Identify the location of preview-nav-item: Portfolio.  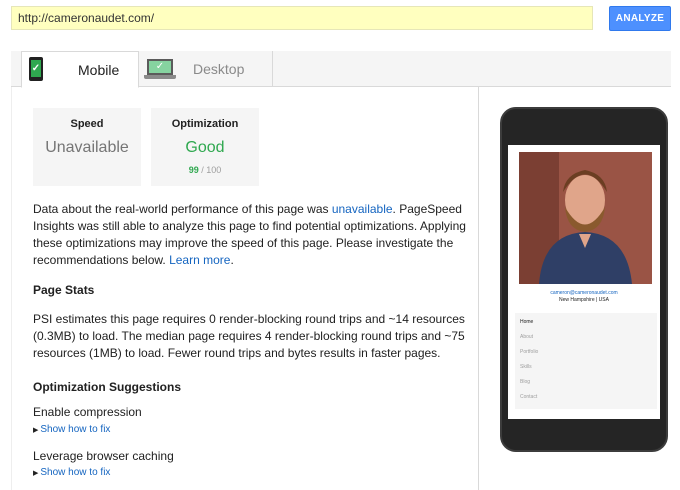
(529, 352).